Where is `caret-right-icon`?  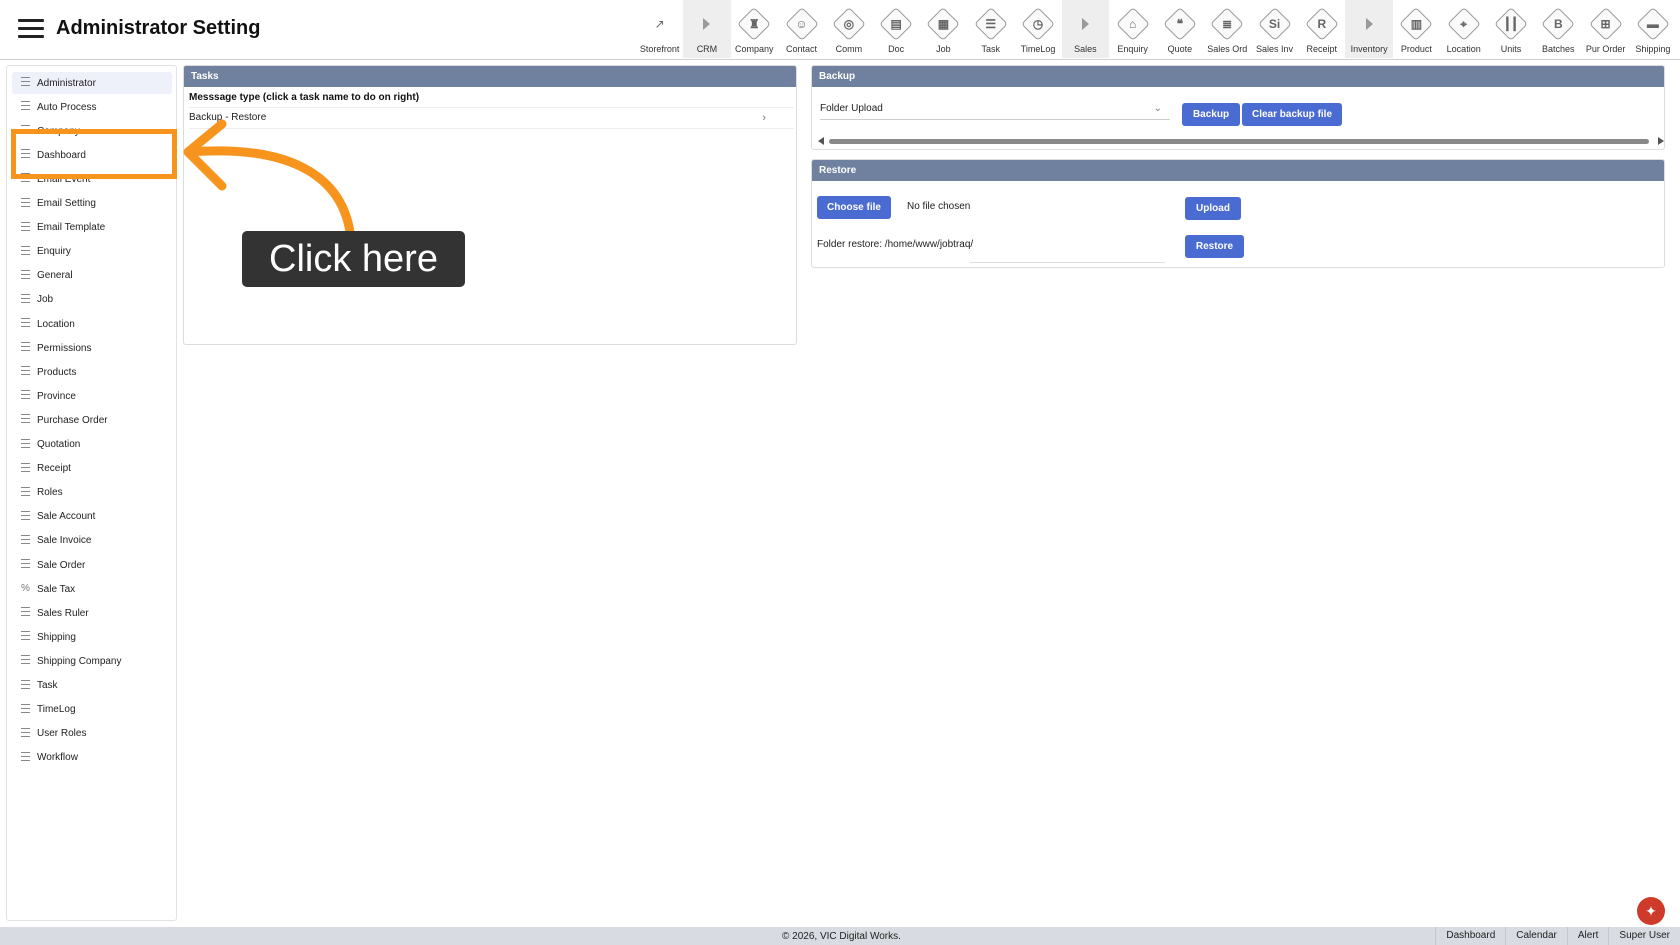
caret-right-icon is located at coordinates (1369, 24).